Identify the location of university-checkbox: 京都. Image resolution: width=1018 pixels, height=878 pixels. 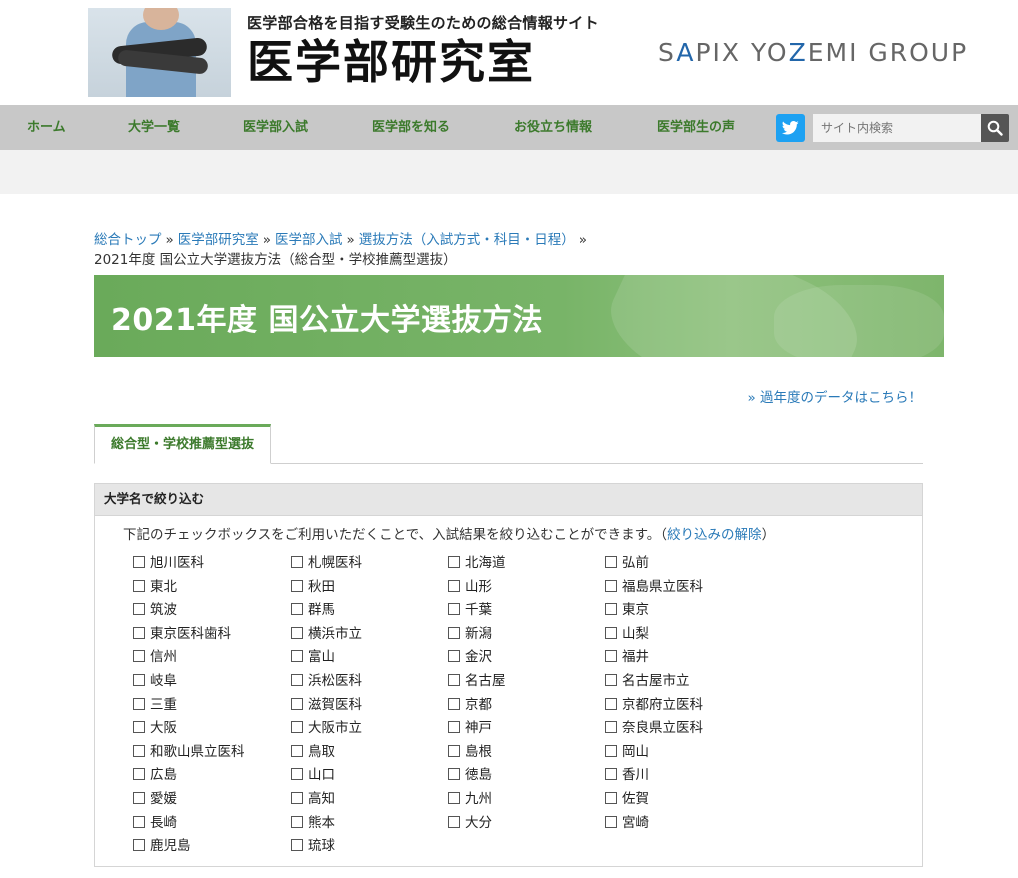
(470, 705).